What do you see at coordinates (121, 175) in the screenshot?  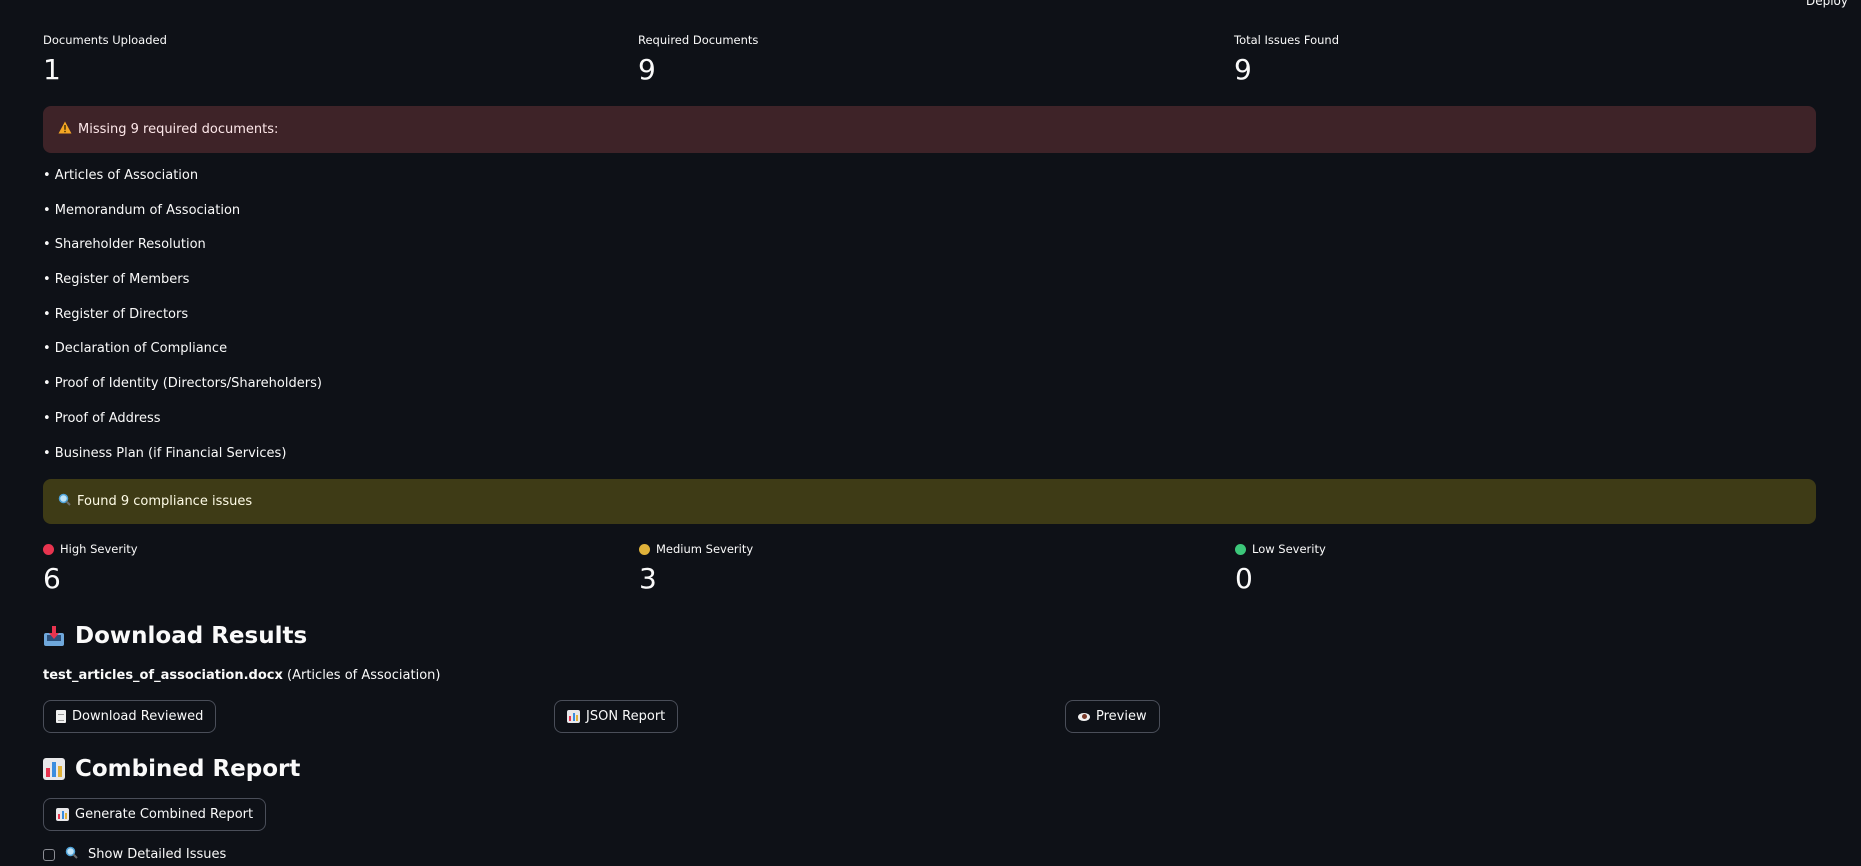 I see `list-item: • Articles of Association` at bounding box center [121, 175].